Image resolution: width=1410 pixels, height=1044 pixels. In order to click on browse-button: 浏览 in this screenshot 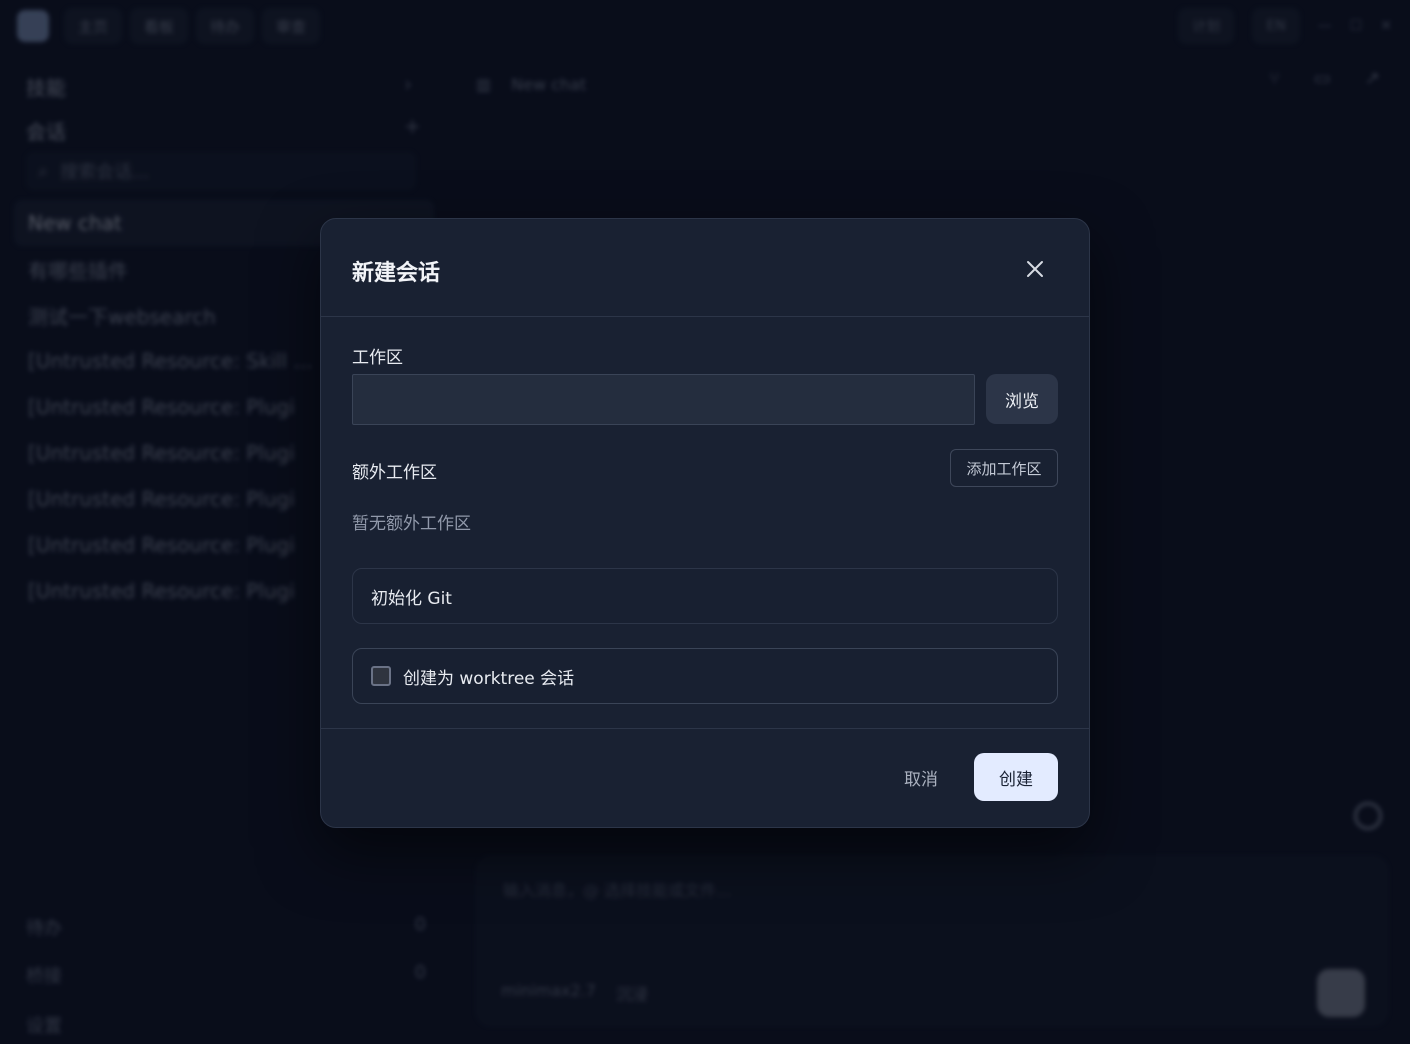, I will do `click(1022, 399)`.